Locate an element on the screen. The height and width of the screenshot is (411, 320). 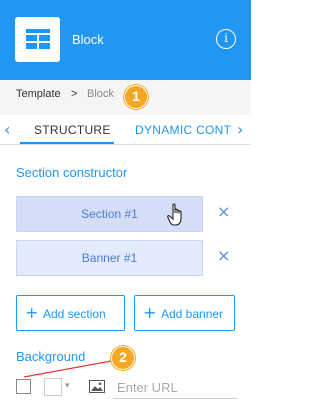
list-item-banner-1: Banner #1 is located at coordinates (109, 258).